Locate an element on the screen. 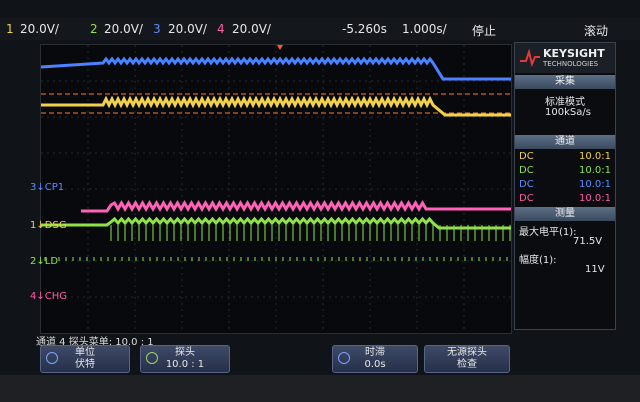 Image resolution: width=640 pixels, height=402 pixels. ch3-marker-num: 3 is located at coordinates (33, 187).